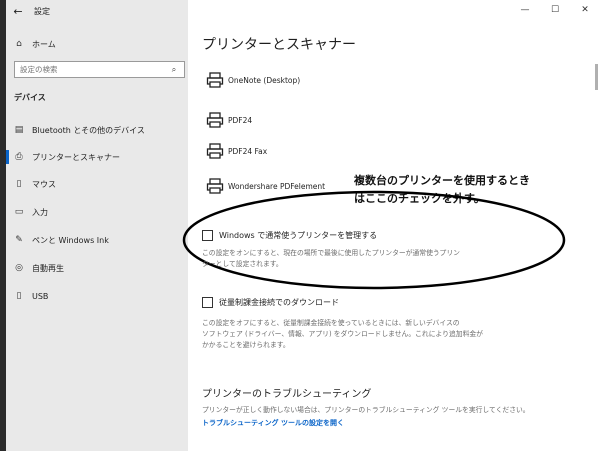 The height and width of the screenshot is (451, 600). I want to click on default-printer-checkbox, so click(207, 235).